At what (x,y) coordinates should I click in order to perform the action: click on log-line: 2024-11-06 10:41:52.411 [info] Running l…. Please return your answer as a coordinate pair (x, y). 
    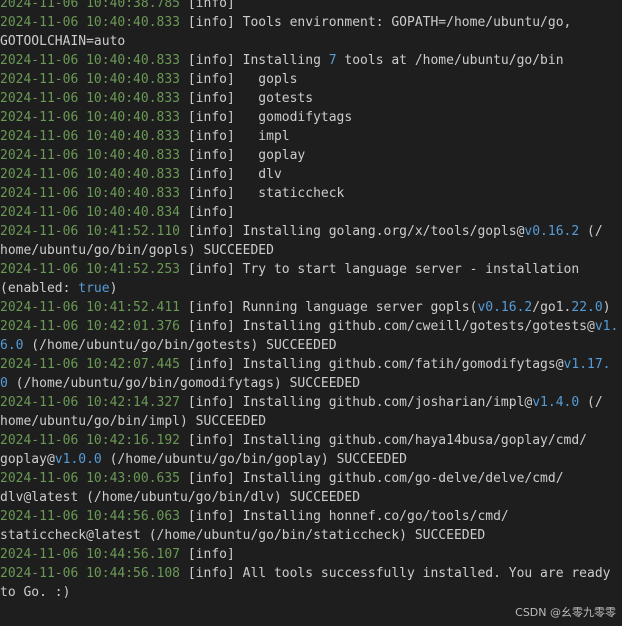
    Looking at the image, I should click on (308, 307).